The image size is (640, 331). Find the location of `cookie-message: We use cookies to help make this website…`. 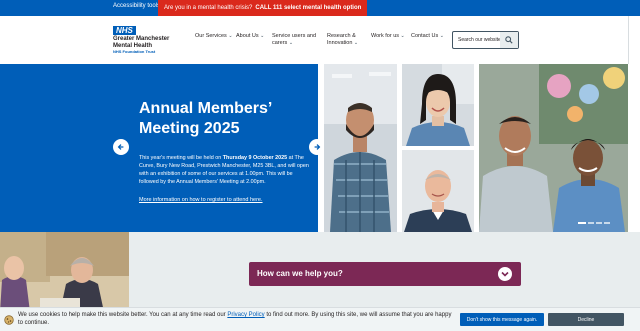

cookie-message: We use cookies to help make this website… is located at coordinates (235, 319).